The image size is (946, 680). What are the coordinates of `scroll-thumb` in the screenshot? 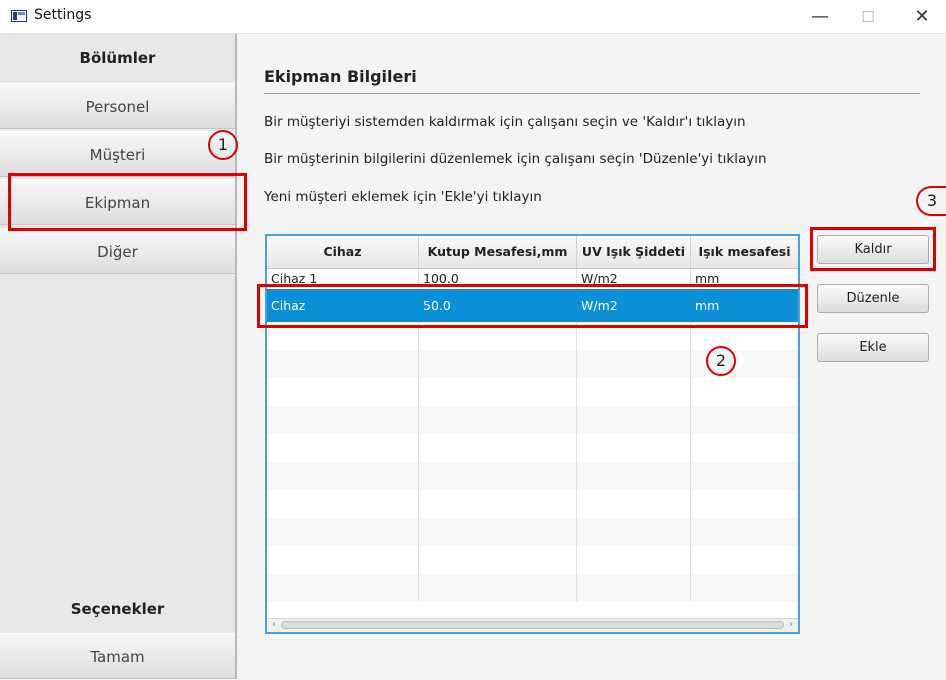 It's located at (532, 625).